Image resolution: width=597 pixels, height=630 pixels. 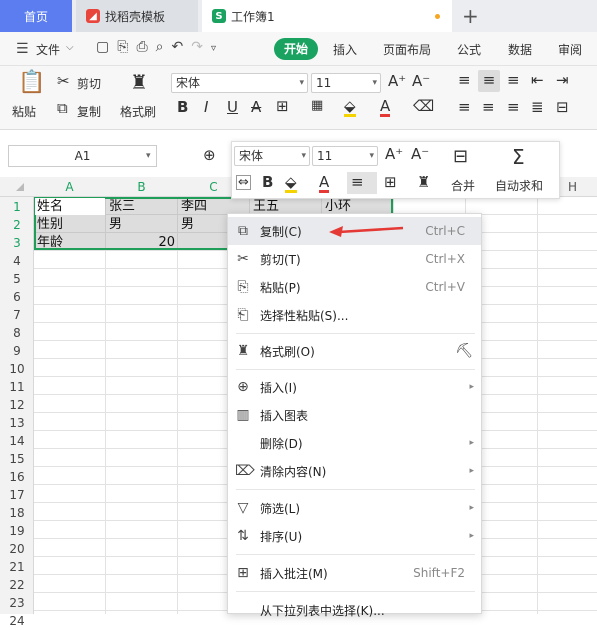 I want to click on menu-item-insert: ⊕ 插入(I) ▸, so click(x=354, y=387).